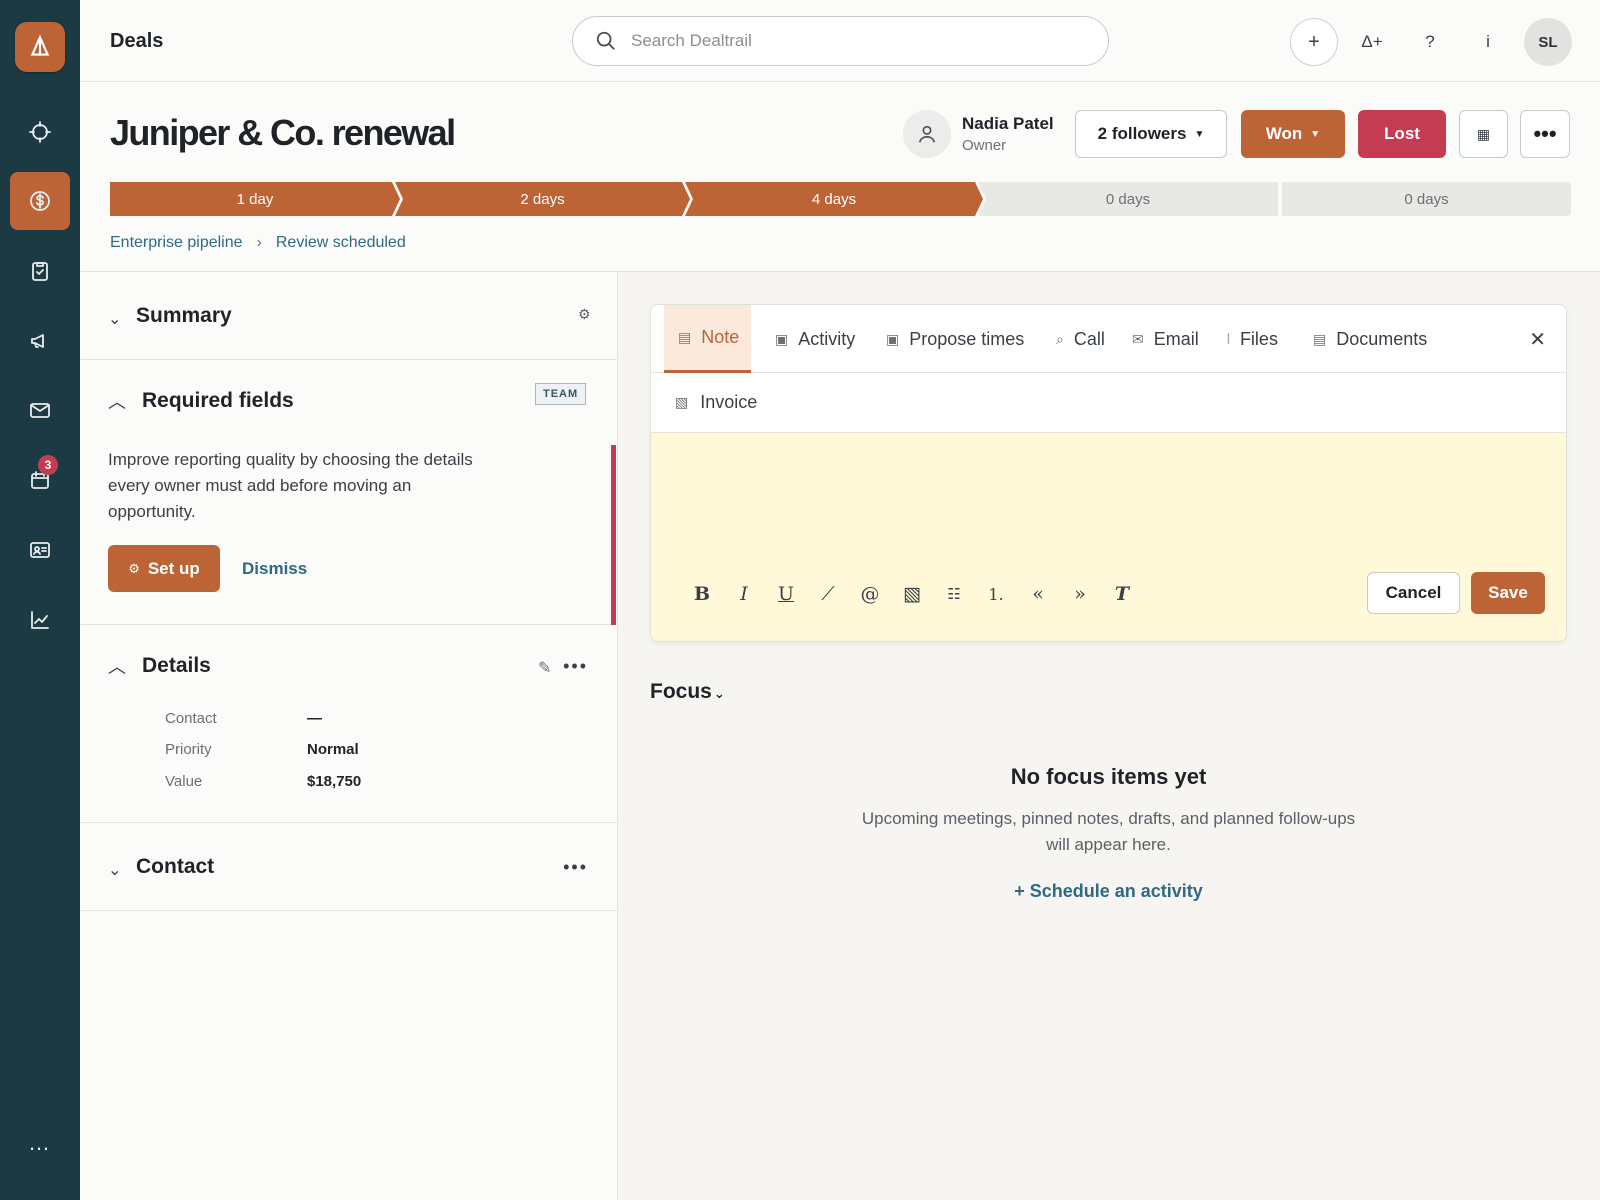  Describe the element at coordinates (1008, 124) in the screenshot. I see `owner-name: Nadia Patel` at that location.